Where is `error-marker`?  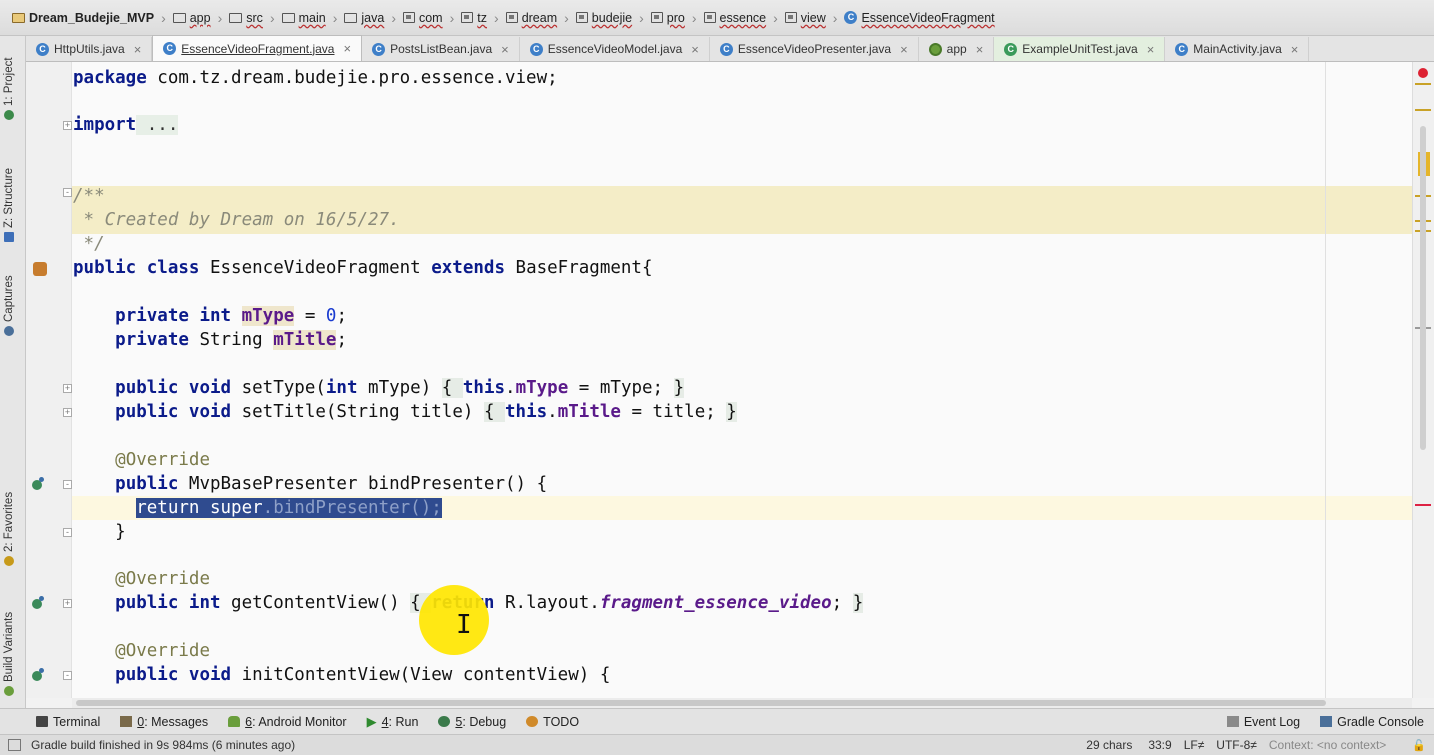 error-marker is located at coordinates (1423, 505).